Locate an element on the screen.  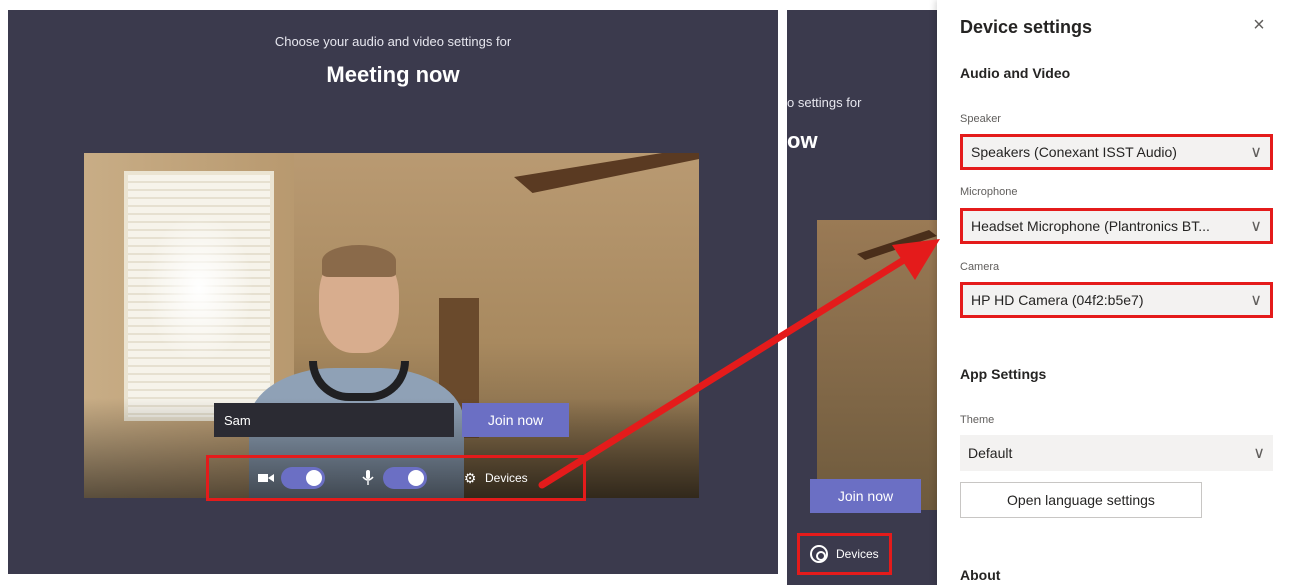
camera-select-value: HP HD Camera (04f2:b5e7) is located at coordinates (1057, 300).